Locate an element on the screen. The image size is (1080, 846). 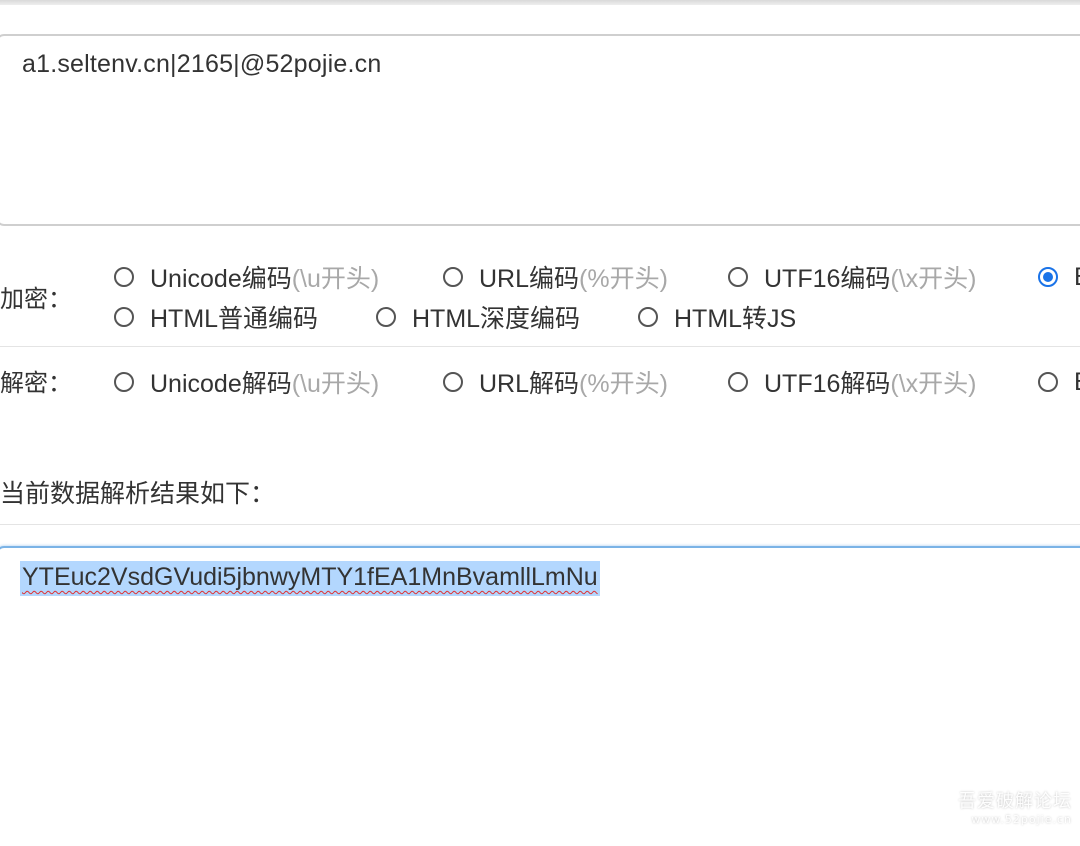
option-label: Unicode编码 is located at coordinates (221, 279).